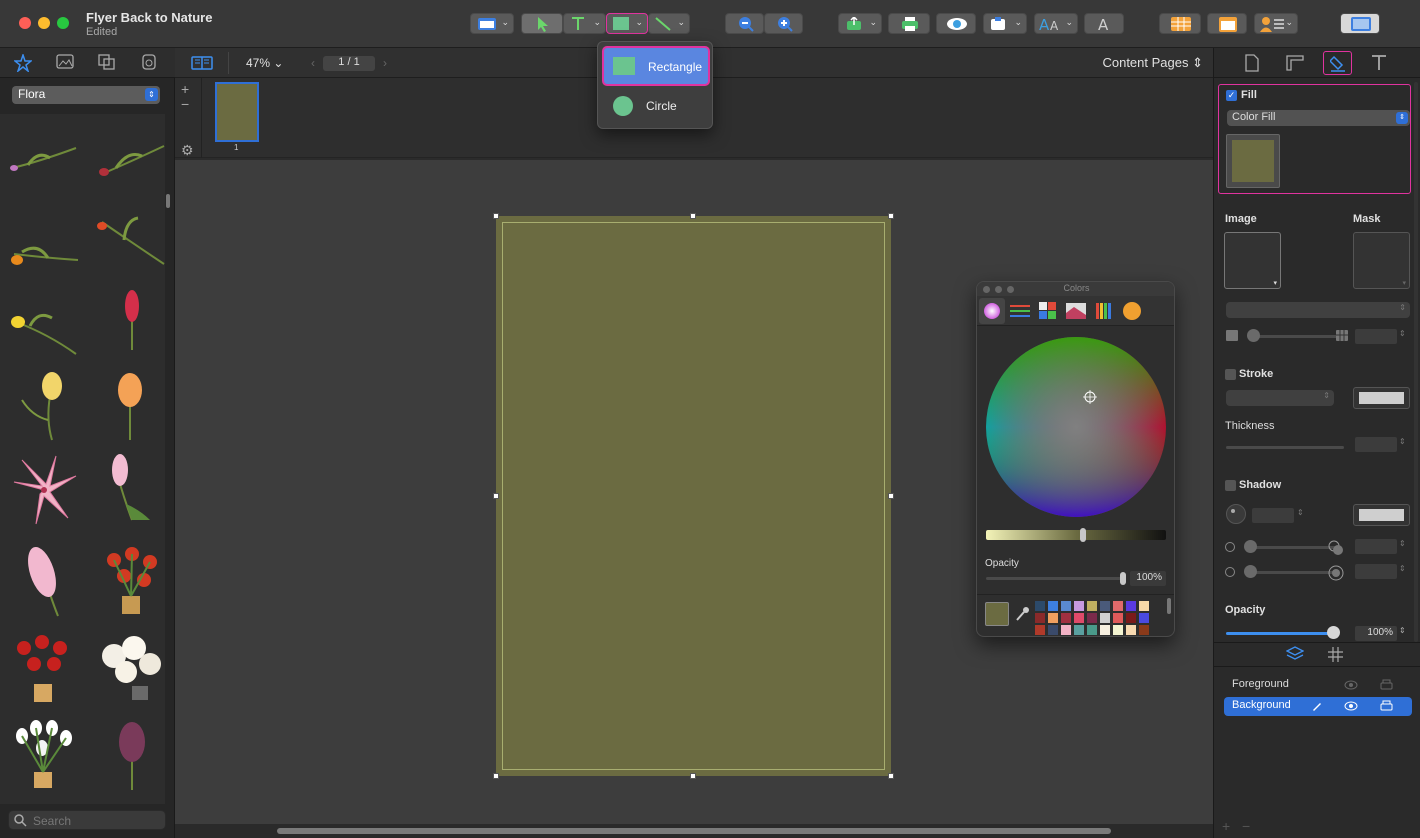 The height and width of the screenshot is (838, 1420). Describe the element at coordinates (1318, 118) in the screenshot. I see `fill-type-select: Color Fill ⇕` at that location.